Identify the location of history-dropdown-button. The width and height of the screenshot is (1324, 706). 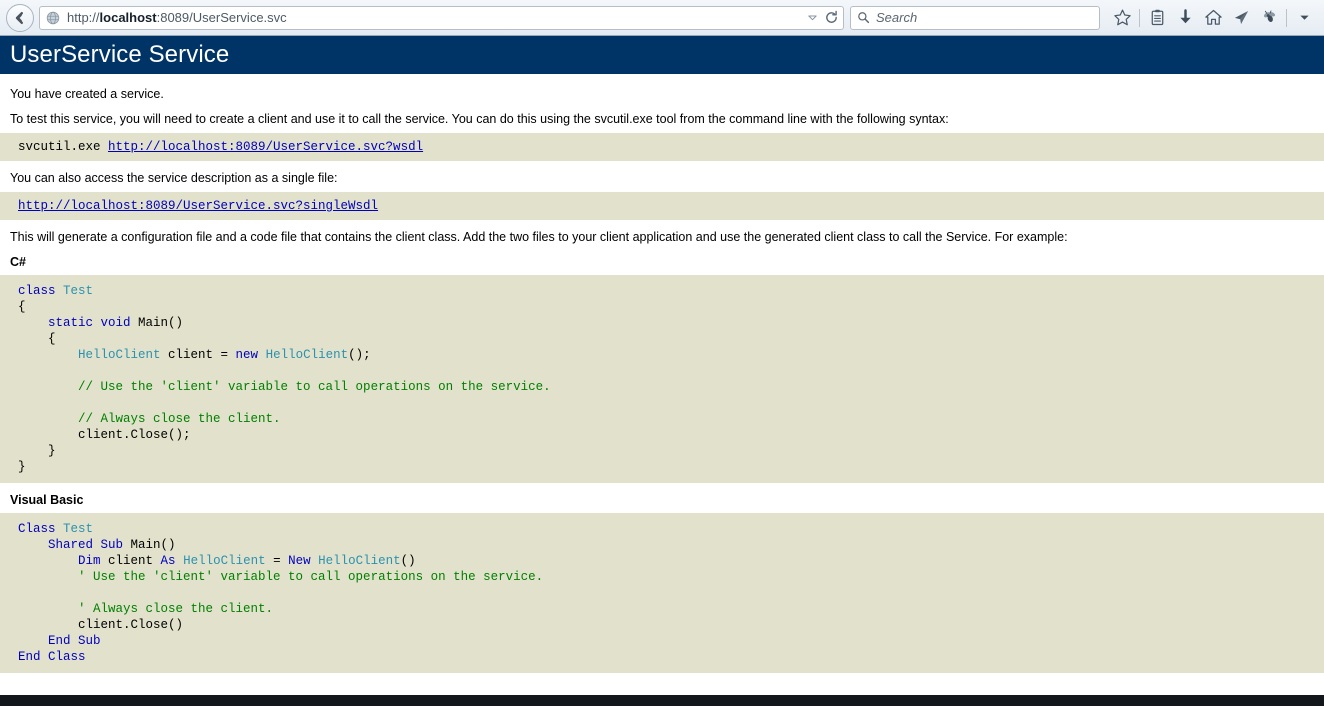
(812, 17).